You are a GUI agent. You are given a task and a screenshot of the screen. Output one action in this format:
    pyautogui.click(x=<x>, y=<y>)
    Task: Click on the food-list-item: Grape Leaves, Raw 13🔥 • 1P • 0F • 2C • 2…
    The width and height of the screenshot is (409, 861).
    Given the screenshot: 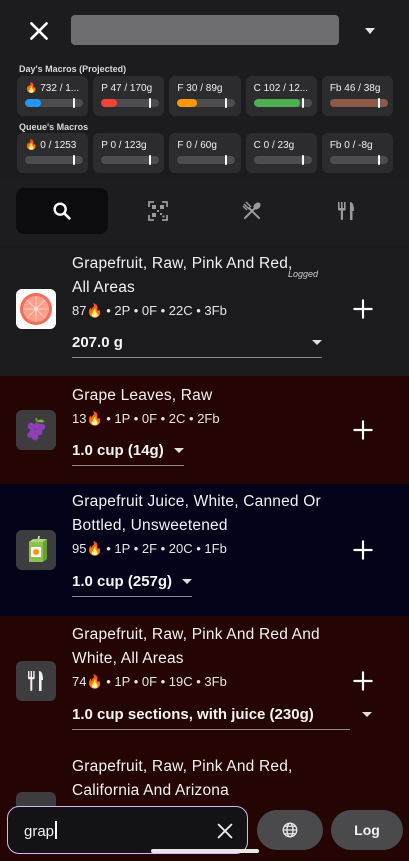 What is the action you would take?
    pyautogui.click(x=204, y=430)
    